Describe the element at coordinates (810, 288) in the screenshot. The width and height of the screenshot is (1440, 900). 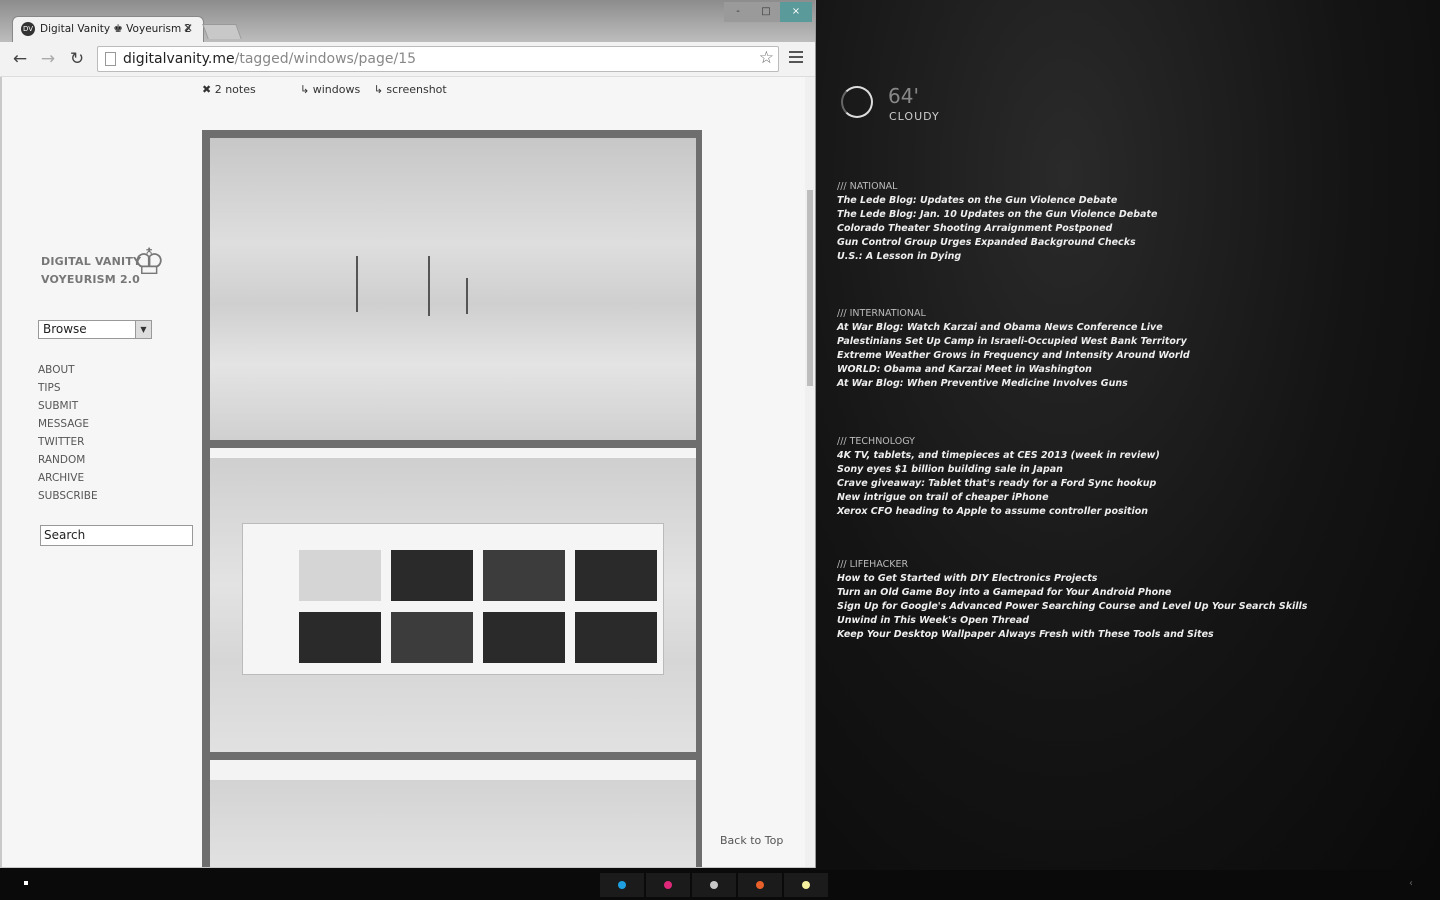
I see `scrollbar-thumb` at that location.